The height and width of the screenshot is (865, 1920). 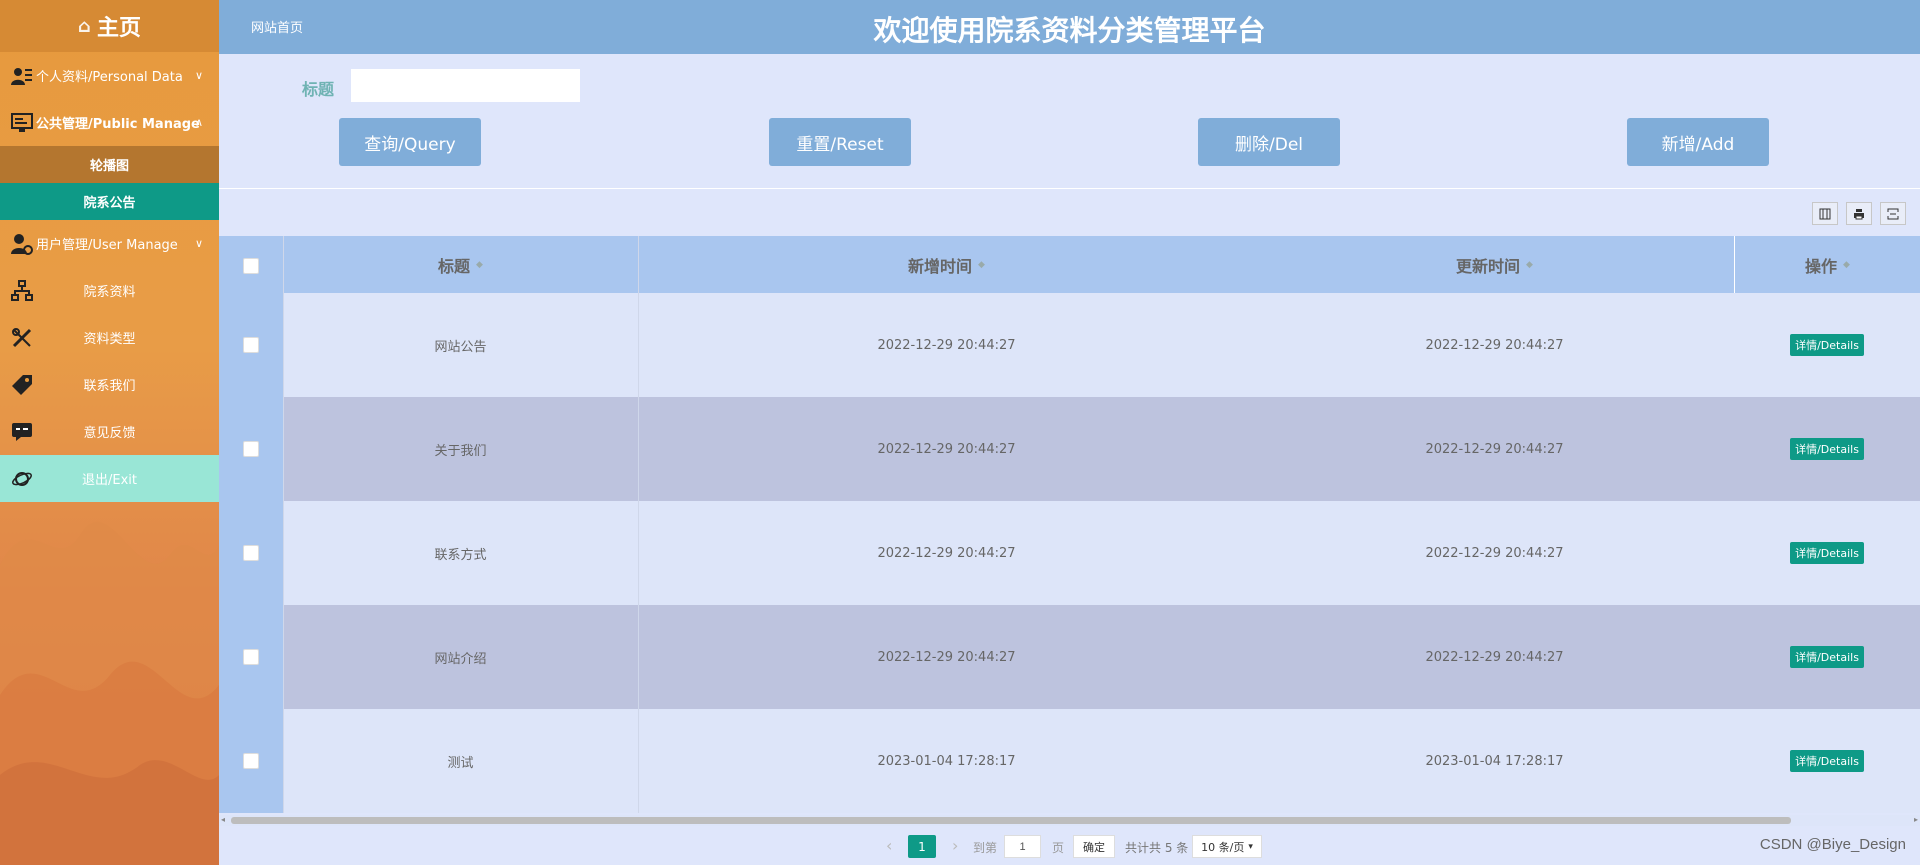 I want to click on menu-material-types: 资料类型, so click(x=109, y=337).